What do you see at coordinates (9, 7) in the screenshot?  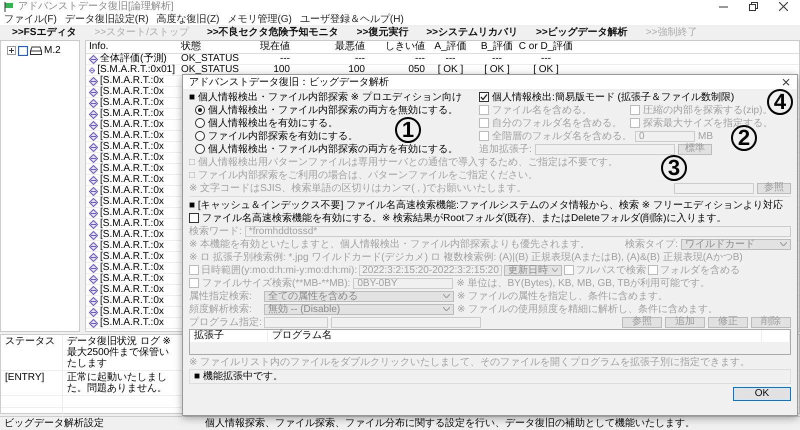 I see `app-icon` at bounding box center [9, 7].